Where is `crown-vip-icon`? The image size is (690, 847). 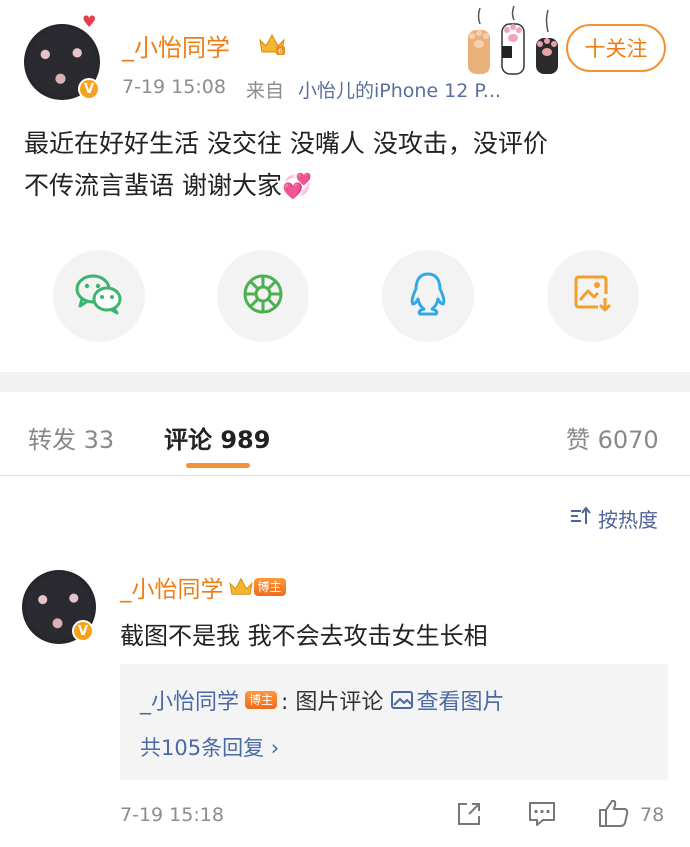
crown-vip-icon is located at coordinates (241, 587).